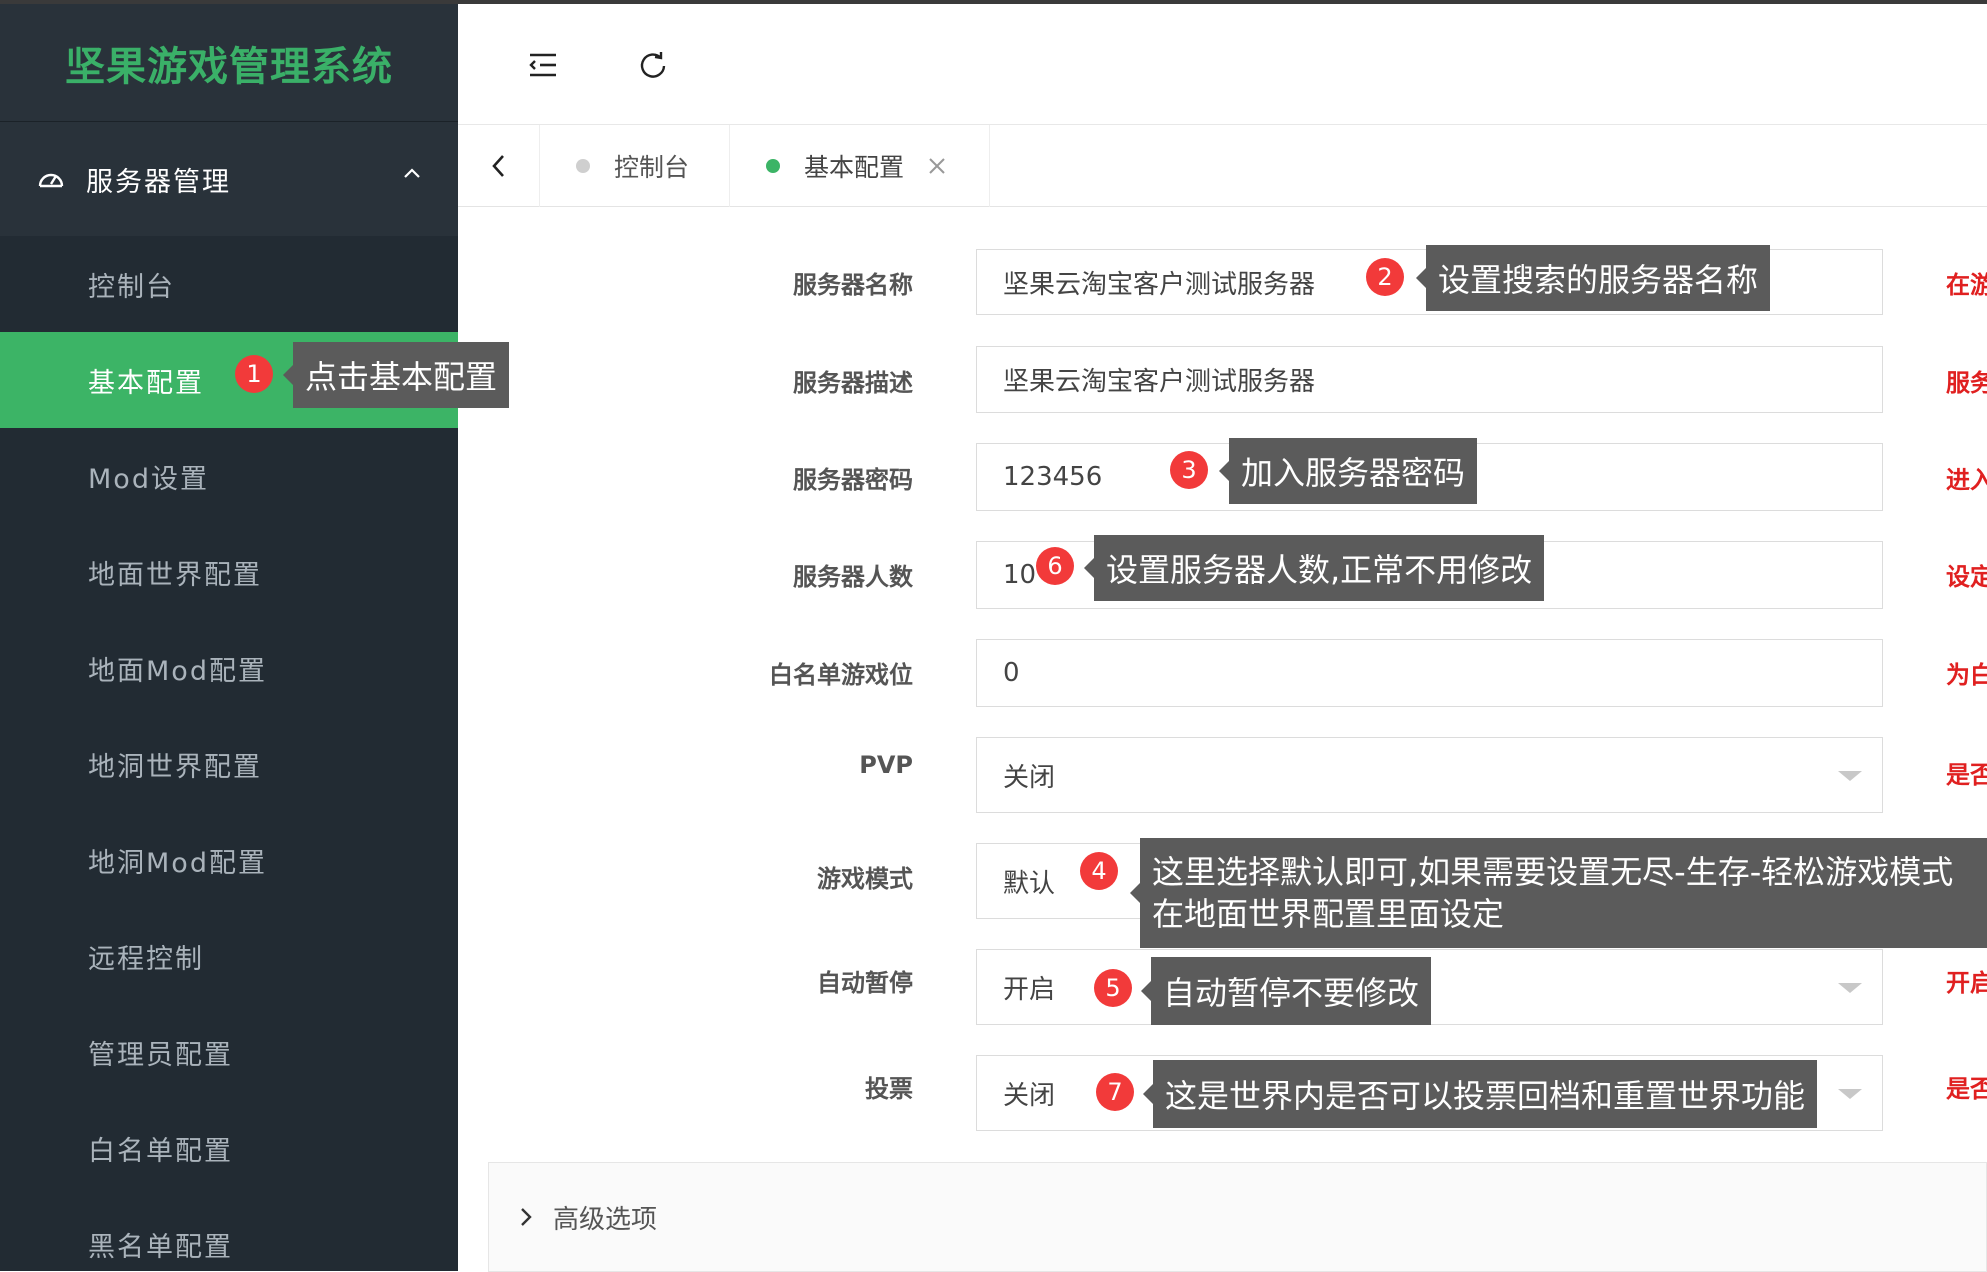 Image resolution: width=1987 pixels, height=1272 pixels. What do you see at coordinates (146, 959) in the screenshot?
I see `sidebar-item-label: 远程控制` at bounding box center [146, 959].